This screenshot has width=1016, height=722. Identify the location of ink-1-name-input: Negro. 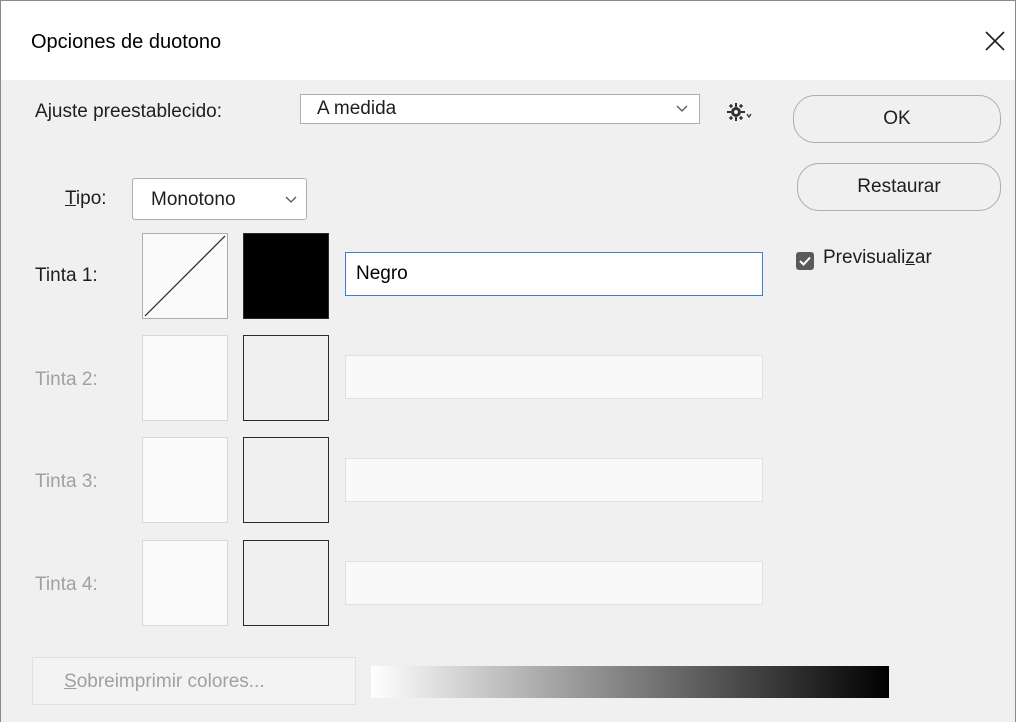
(554, 274).